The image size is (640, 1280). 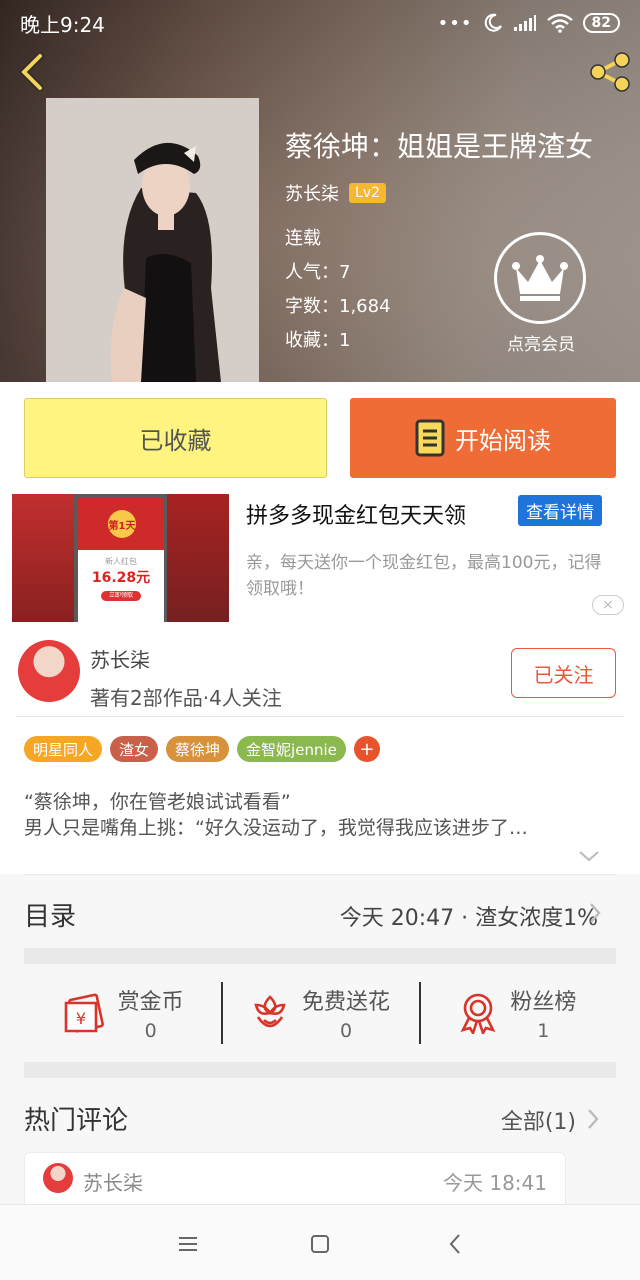 I want to click on follow-button: 已关注, so click(x=563, y=673).